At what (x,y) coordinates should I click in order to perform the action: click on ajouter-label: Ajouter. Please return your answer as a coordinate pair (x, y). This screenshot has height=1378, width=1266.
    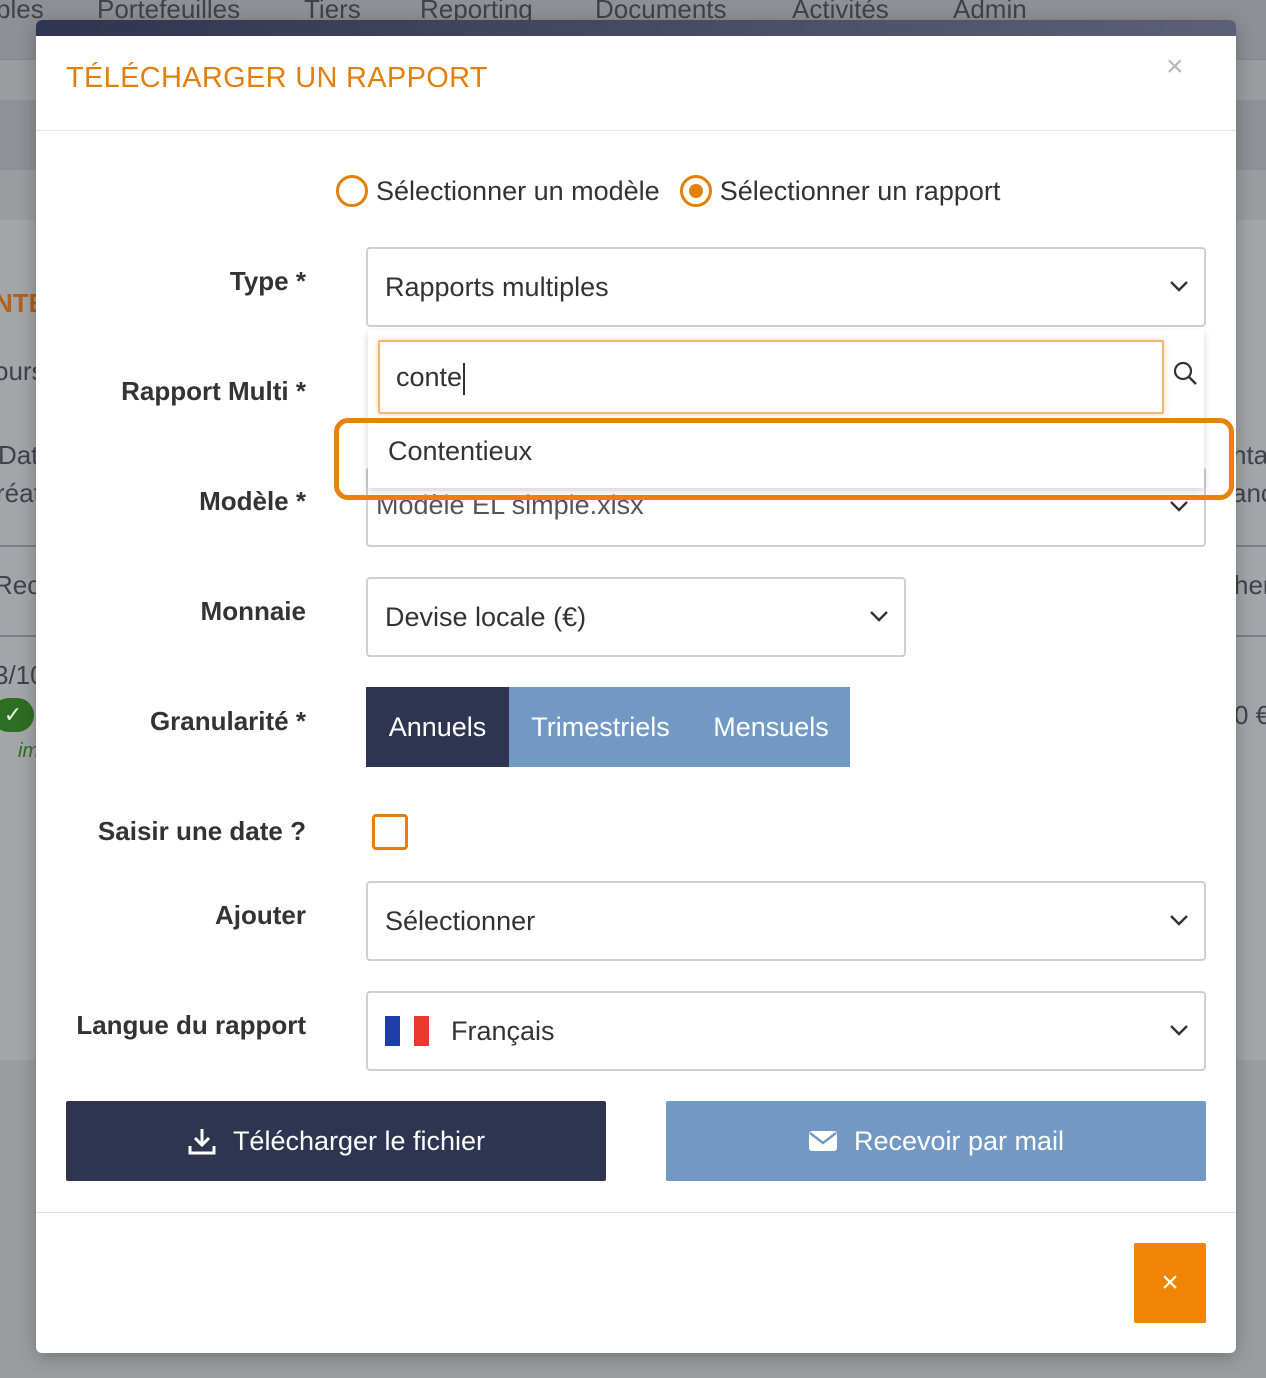
    Looking at the image, I should click on (260, 915).